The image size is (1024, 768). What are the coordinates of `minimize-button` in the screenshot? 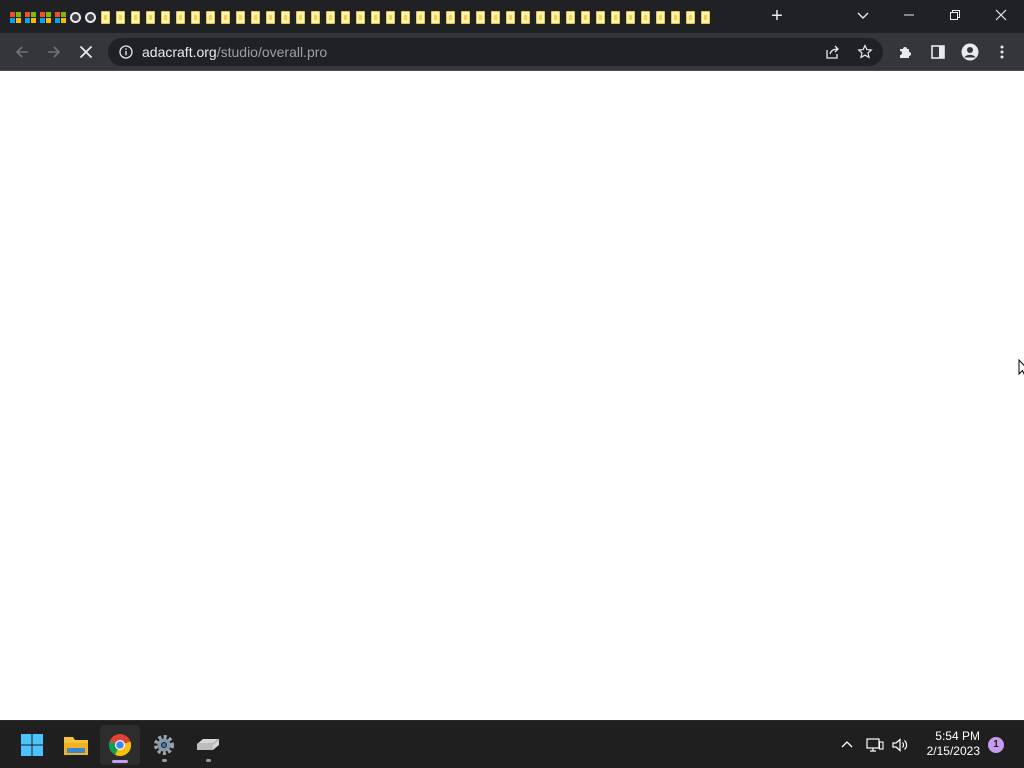 It's located at (909, 15).